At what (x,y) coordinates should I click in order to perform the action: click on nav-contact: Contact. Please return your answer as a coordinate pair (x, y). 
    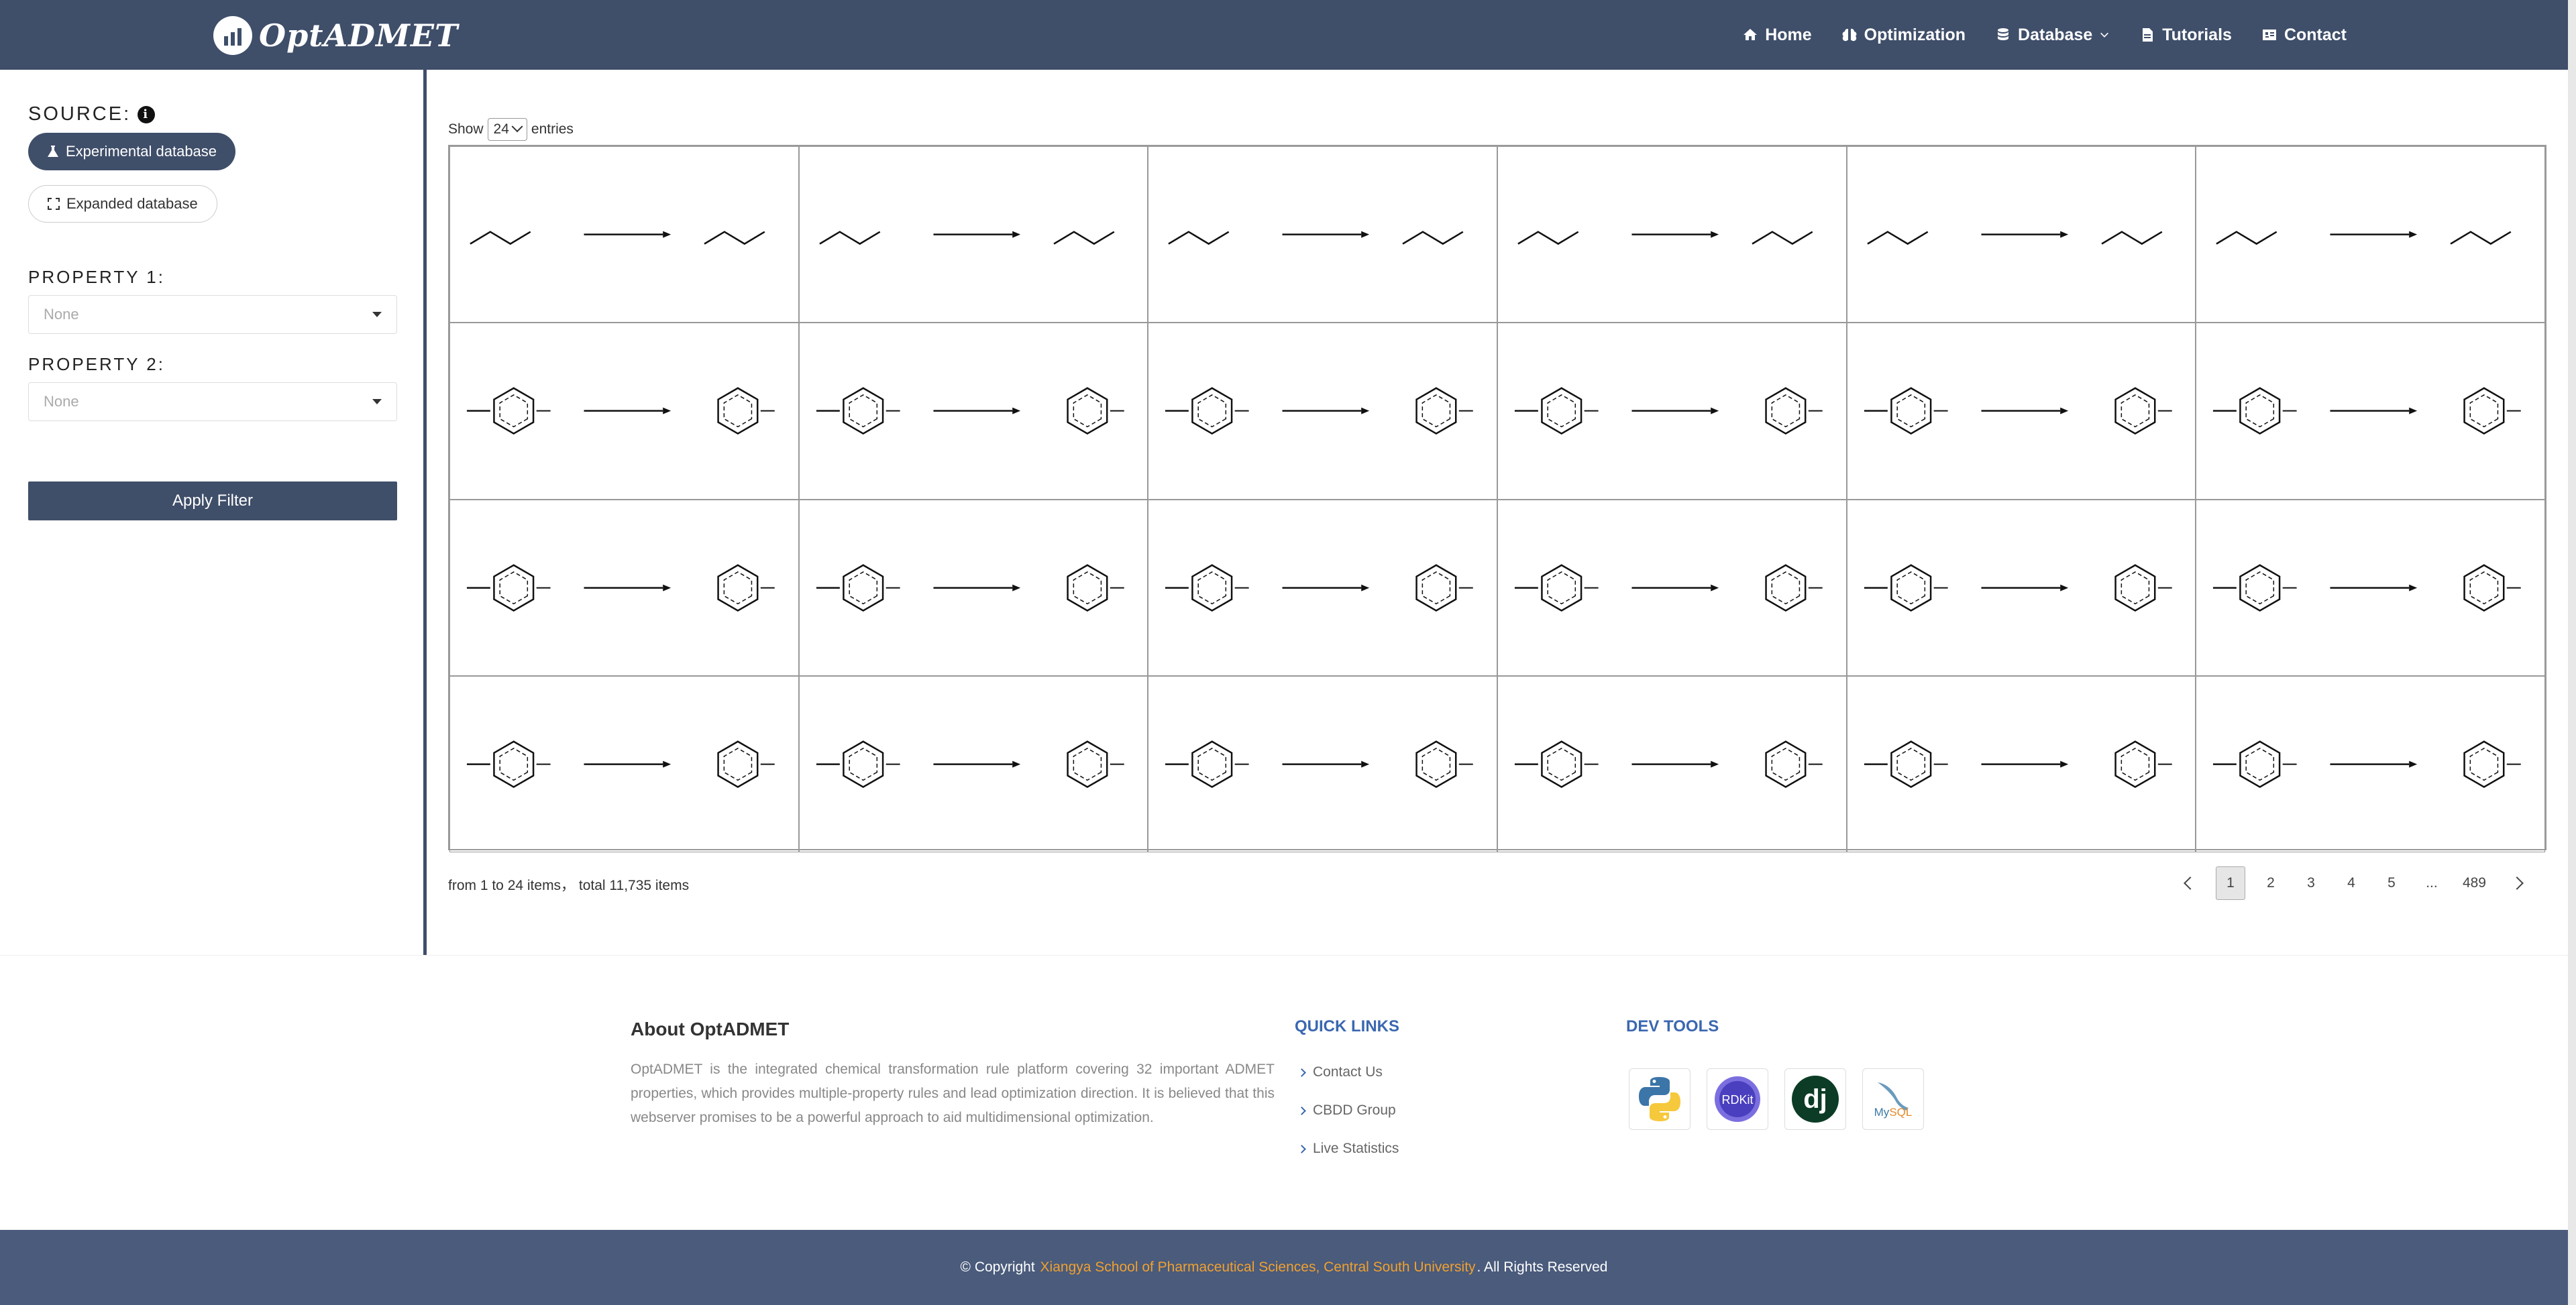
    Looking at the image, I should click on (2304, 35).